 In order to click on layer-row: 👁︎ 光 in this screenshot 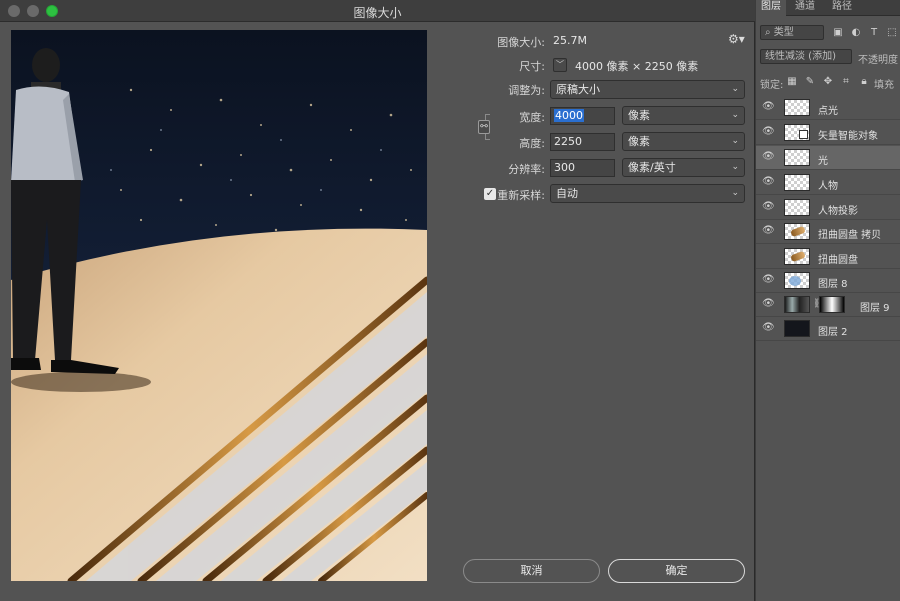, I will do `click(828, 158)`.